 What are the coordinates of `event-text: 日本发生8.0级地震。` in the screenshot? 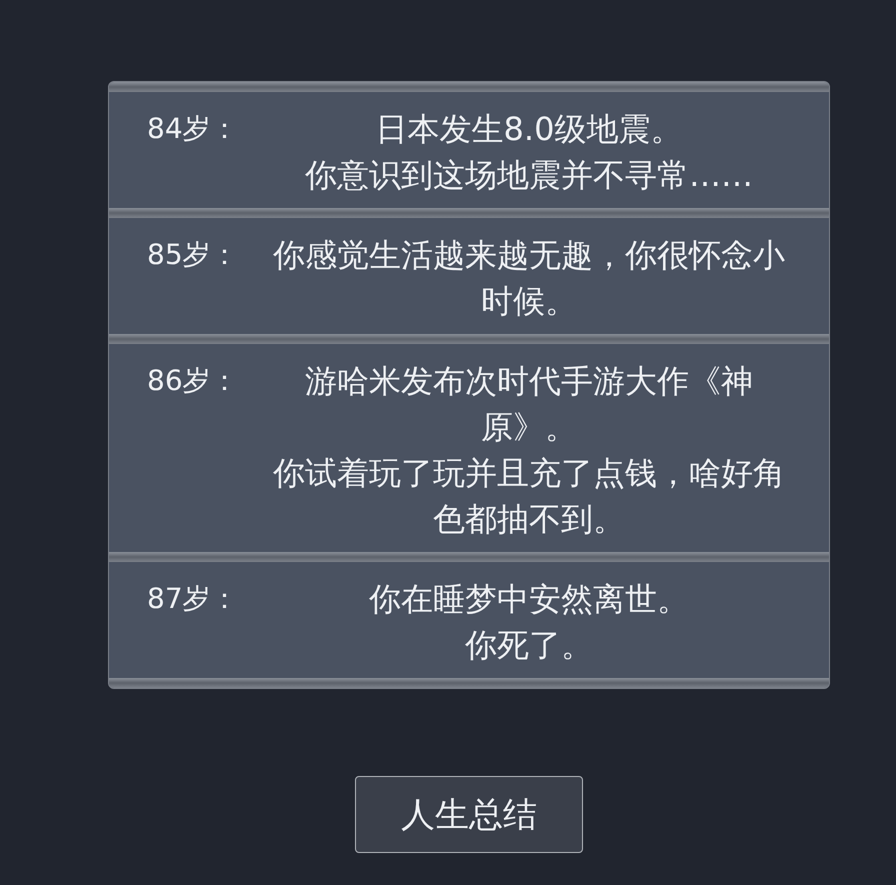 It's located at (529, 129).